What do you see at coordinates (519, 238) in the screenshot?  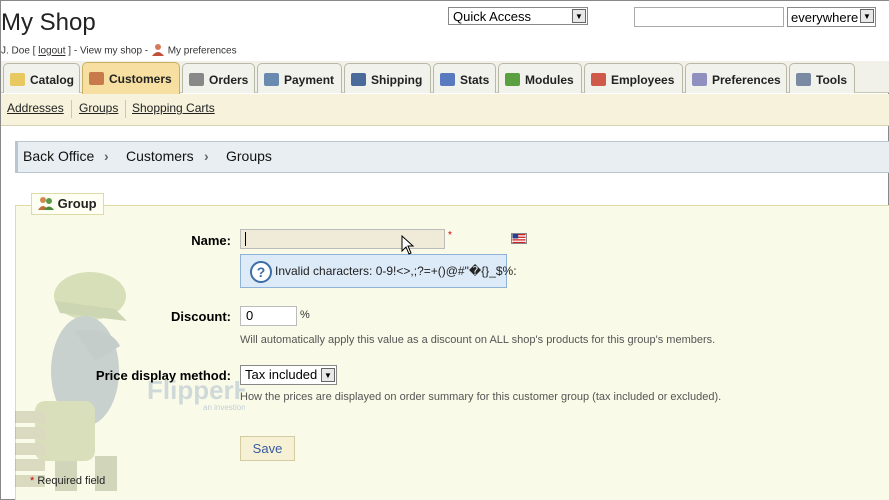 I see `us-flag-icon` at bounding box center [519, 238].